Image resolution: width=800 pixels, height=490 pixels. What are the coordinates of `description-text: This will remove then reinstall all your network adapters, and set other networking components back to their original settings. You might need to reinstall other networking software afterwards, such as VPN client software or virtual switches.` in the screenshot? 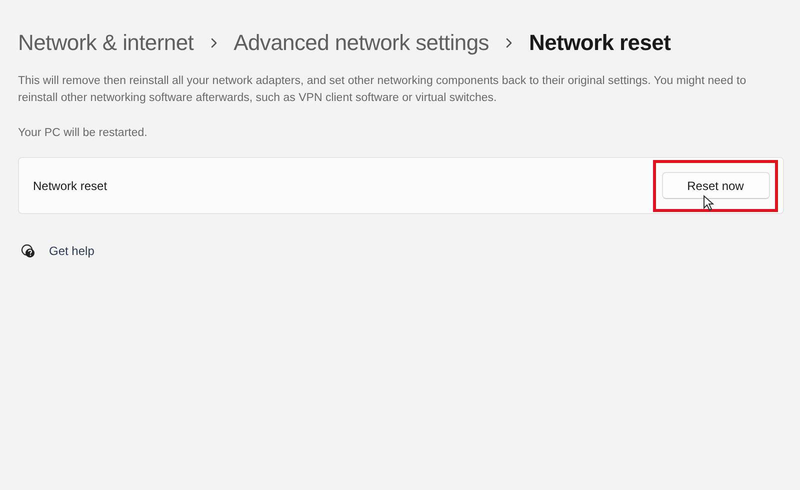 It's located at (383, 90).